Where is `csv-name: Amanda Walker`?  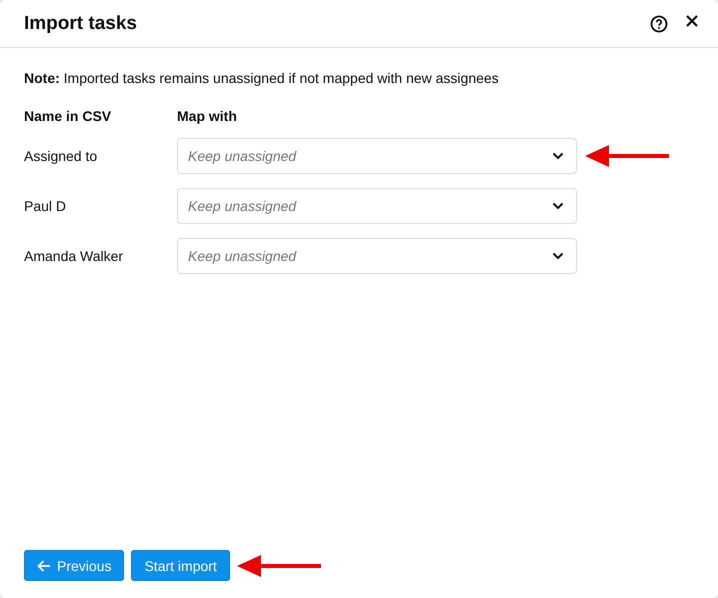 csv-name: Amanda Walker is located at coordinates (74, 256).